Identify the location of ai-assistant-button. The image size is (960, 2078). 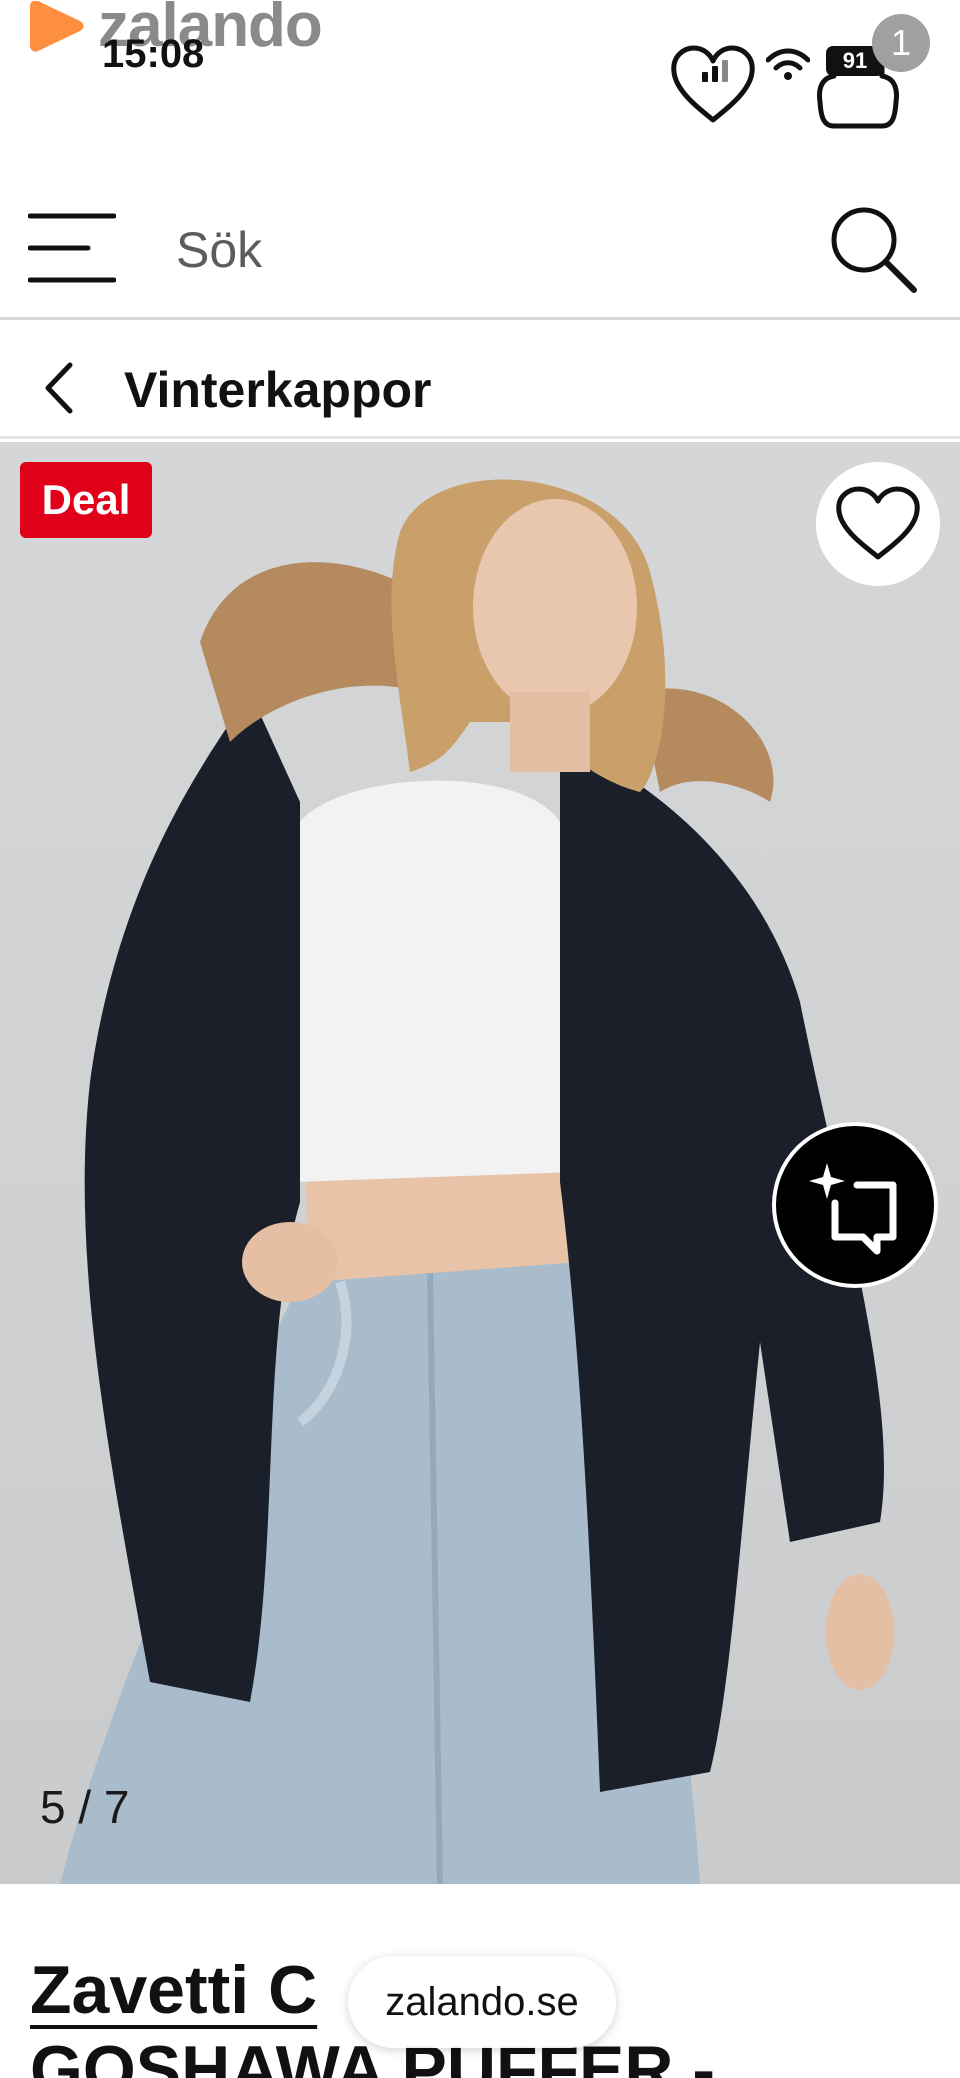
(855, 1205).